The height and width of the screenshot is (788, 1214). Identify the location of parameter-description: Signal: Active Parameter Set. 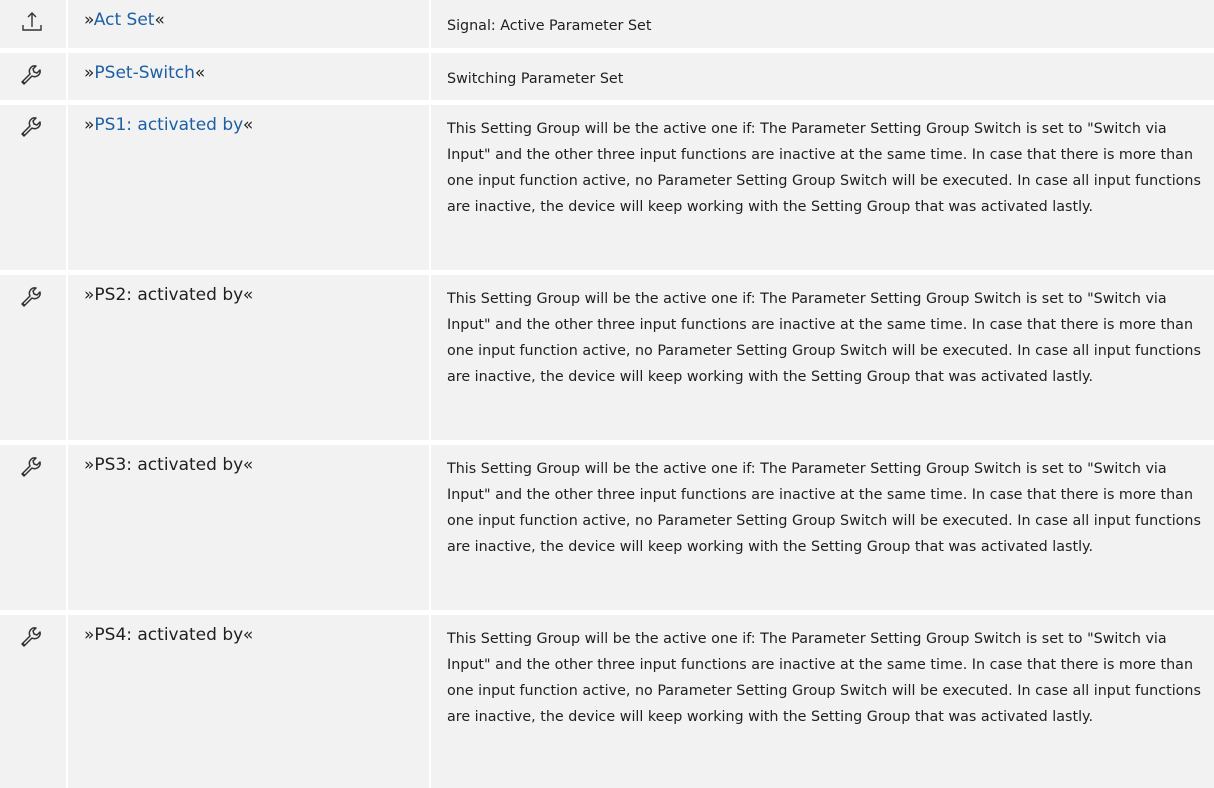
(822, 24).